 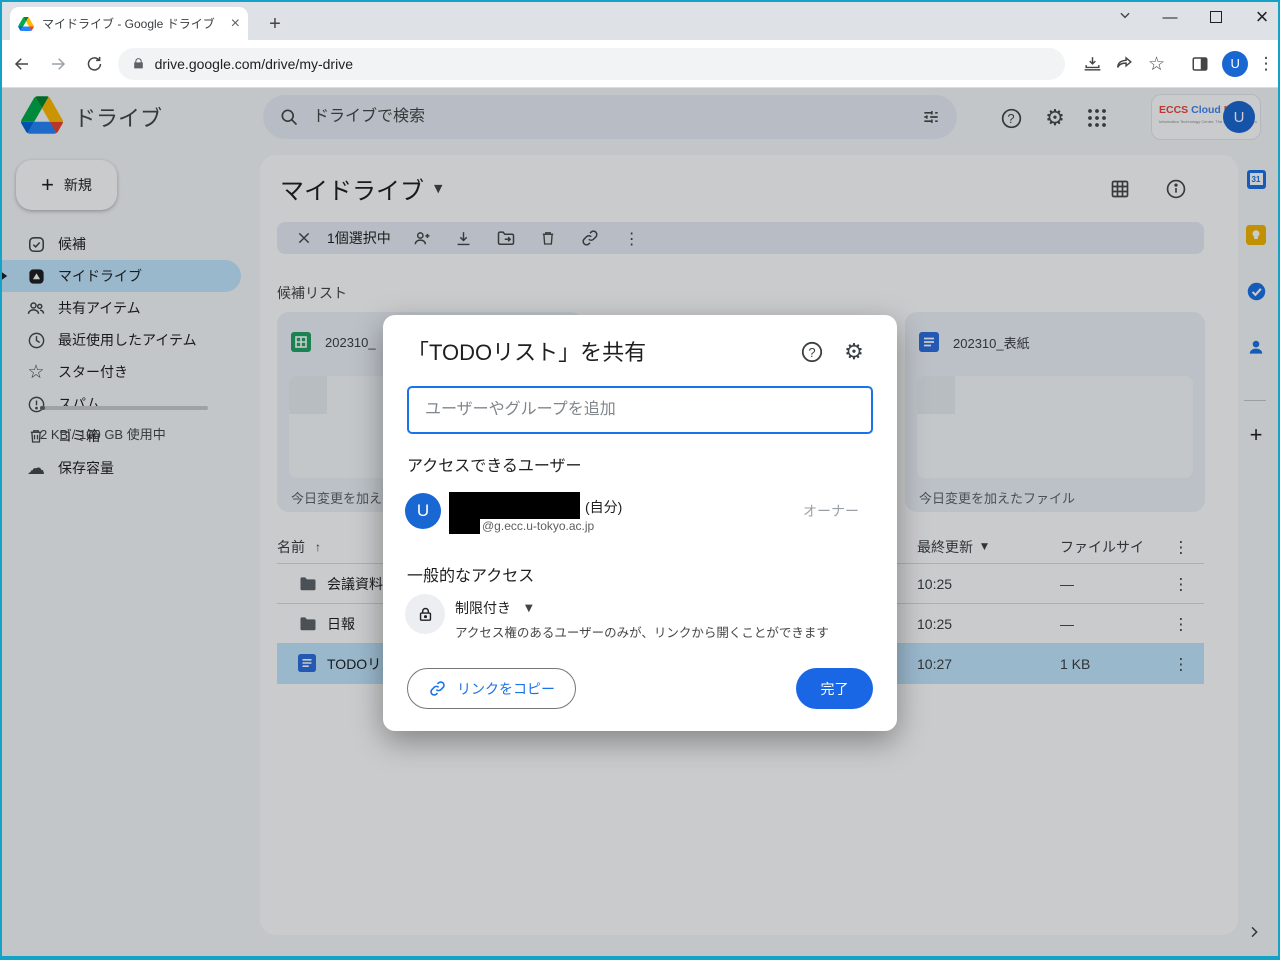 I want to click on browser-tab: マイドライブ - Google ドライブ ×, so click(x=129, y=23).